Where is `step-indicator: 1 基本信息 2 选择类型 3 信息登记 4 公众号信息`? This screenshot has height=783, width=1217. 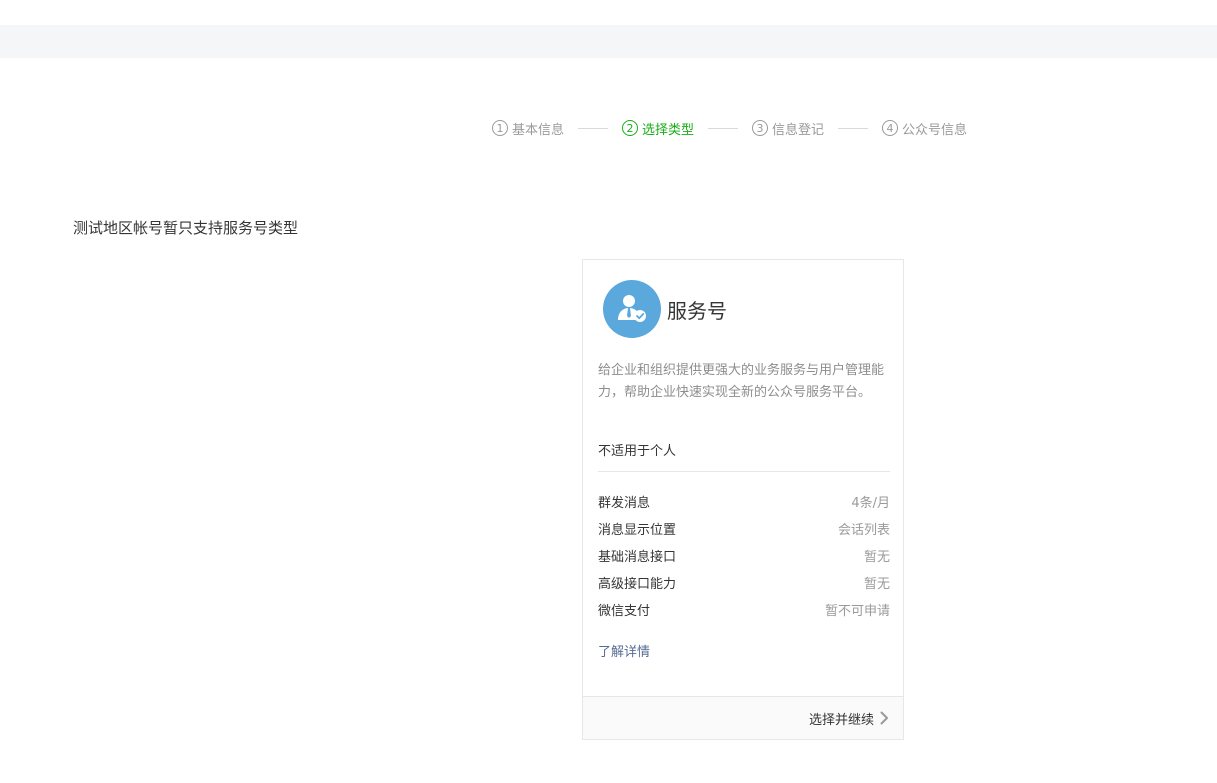
step-indicator: 1 基本信息 2 选择类型 3 信息登记 4 公众号信息 is located at coordinates (729, 128).